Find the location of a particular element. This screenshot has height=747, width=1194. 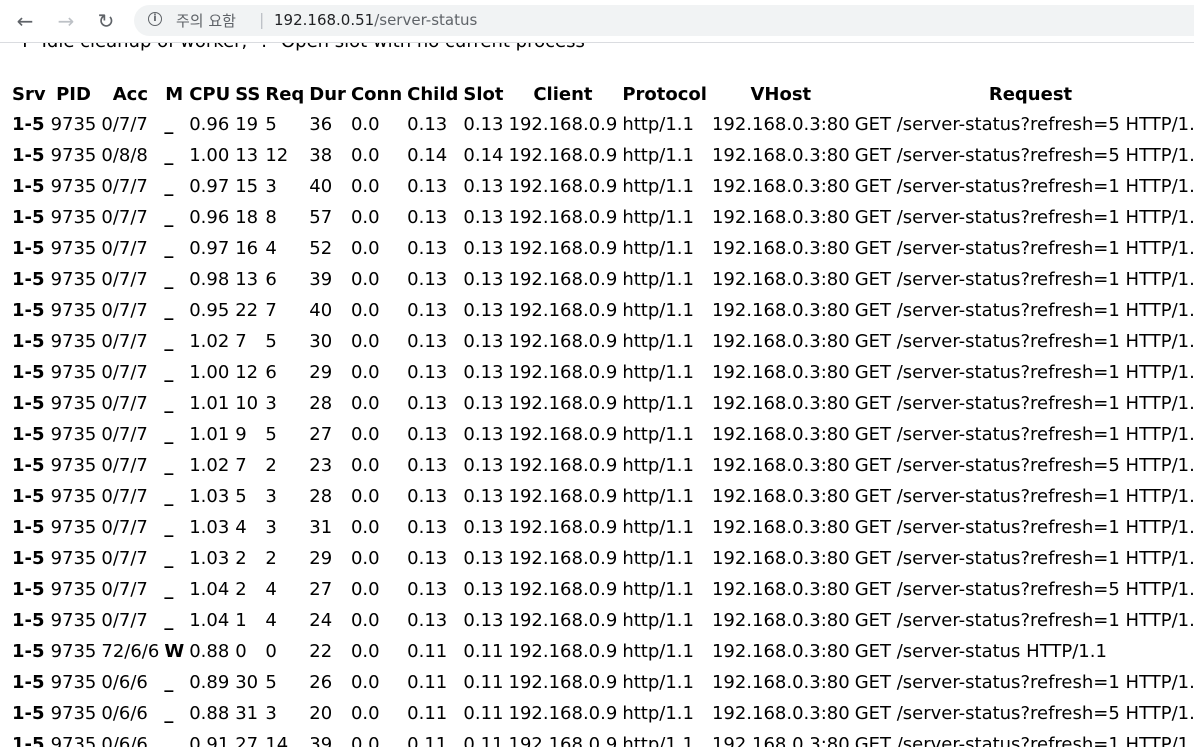

cell-req: 2 is located at coordinates (271, 465).